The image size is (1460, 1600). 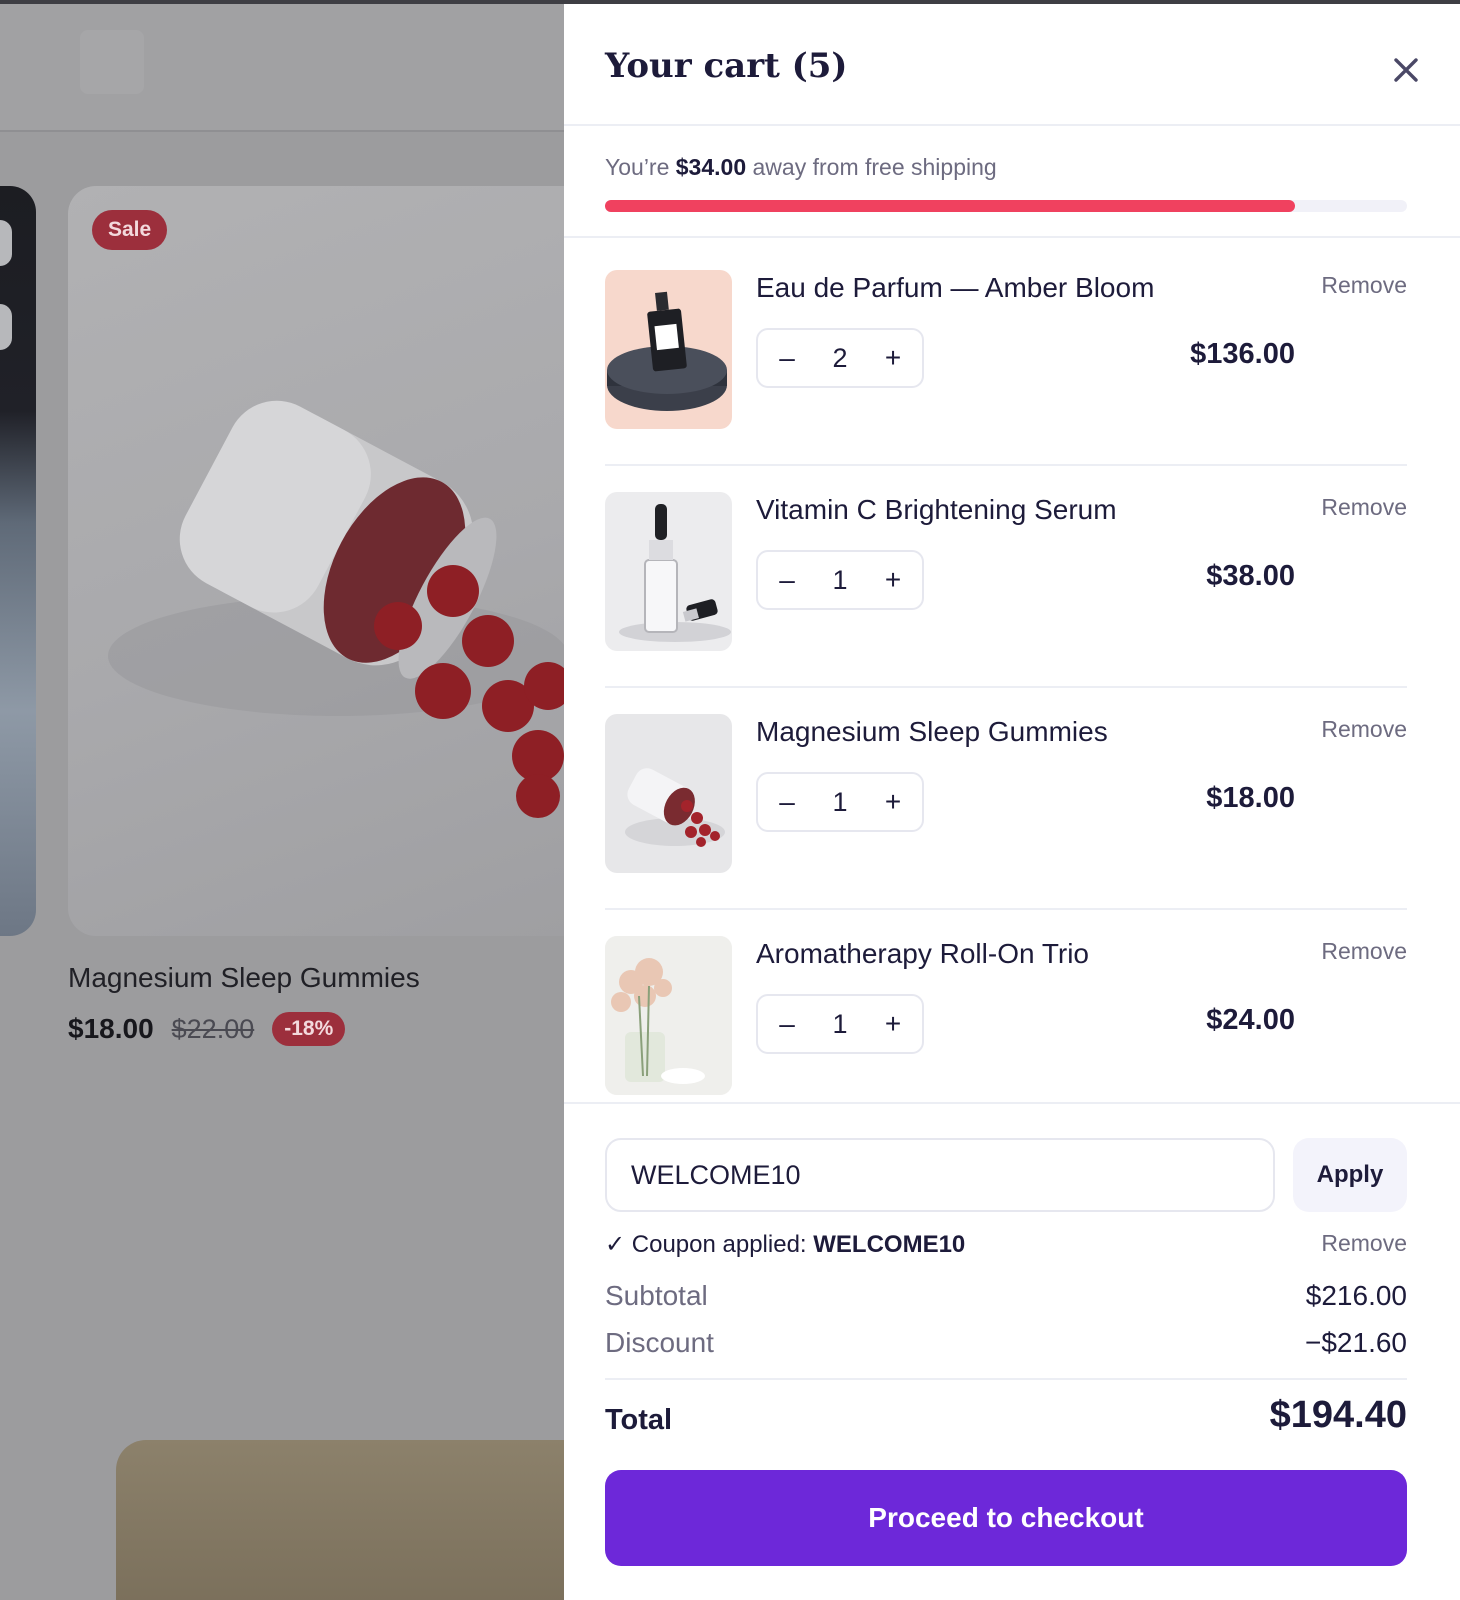 I want to click on close-icon, so click(x=1406, y=70).